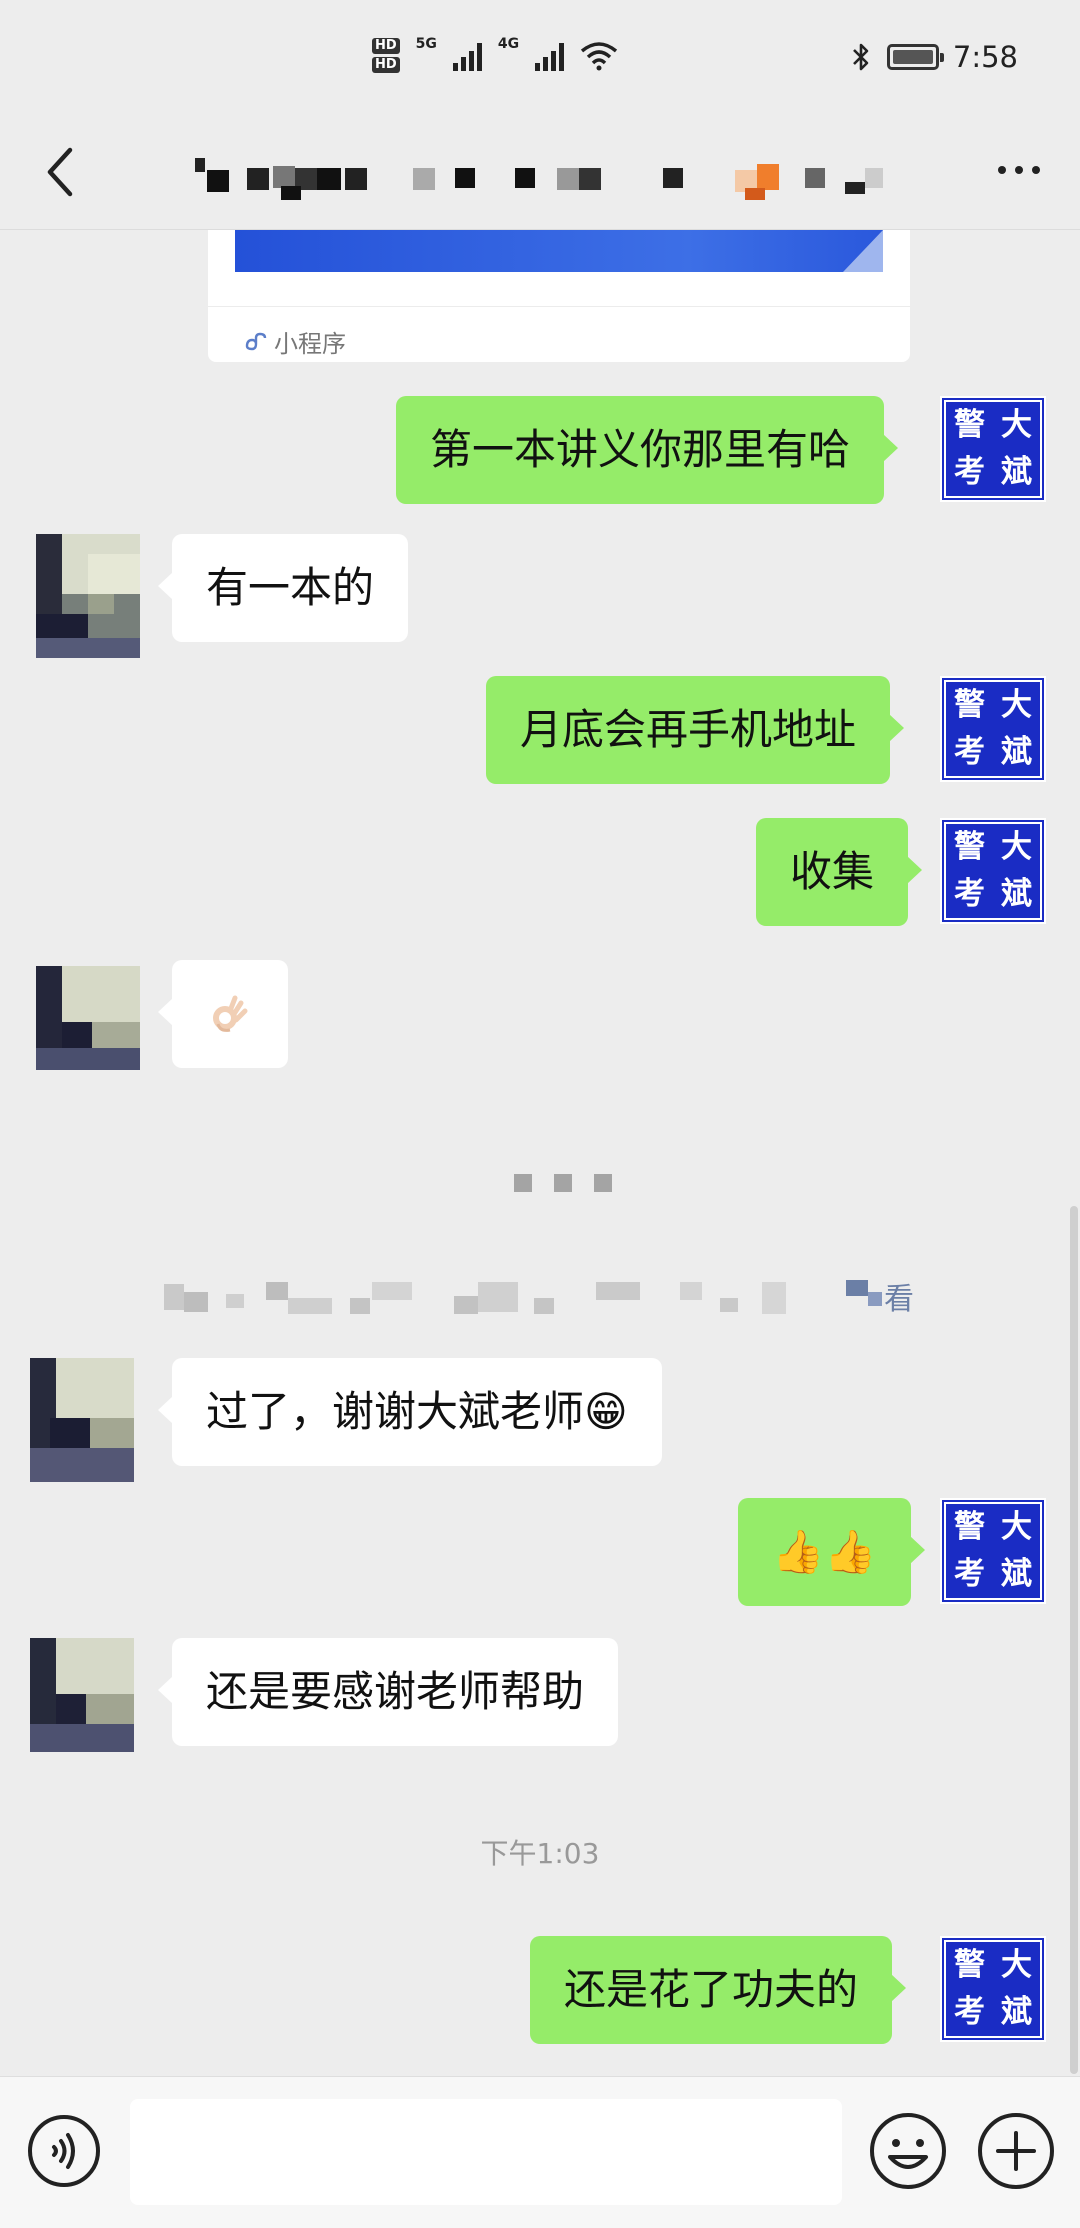 This screenshot has width=1080, height=2228. I want to click on wifi-icon, so click(599, 55).